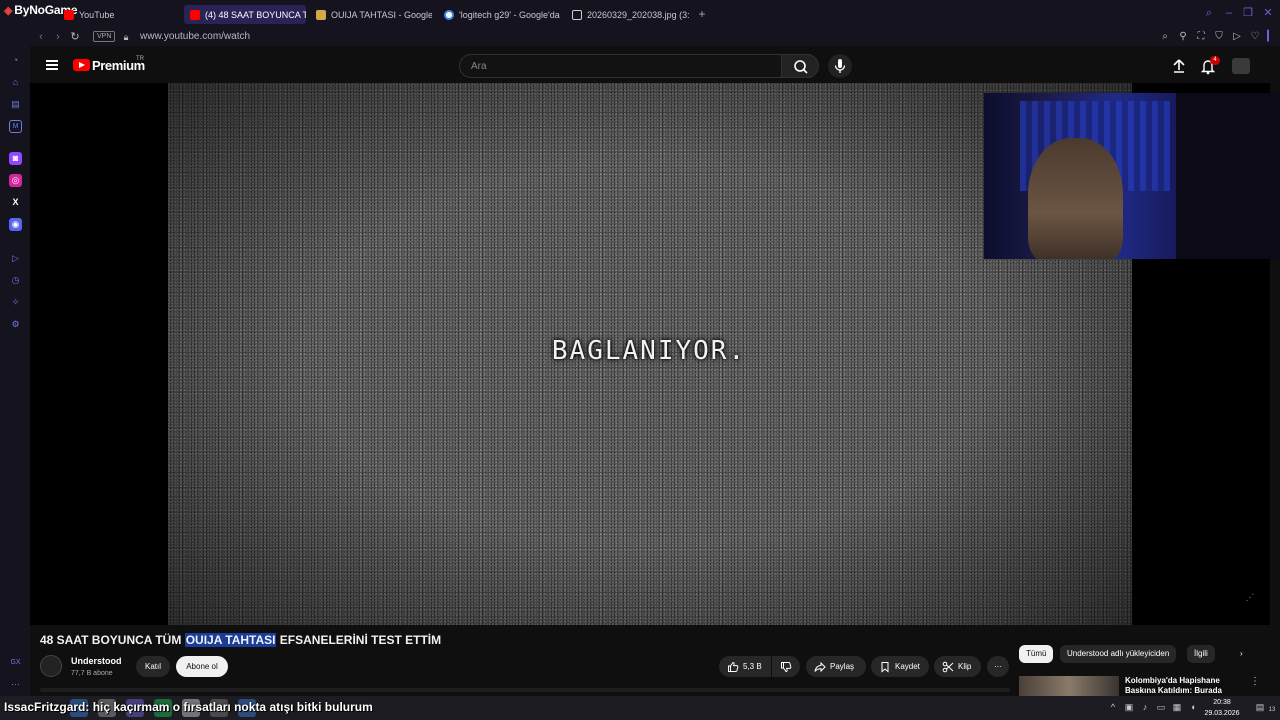 This screenshot has width=1280, height=720. What do you see at coordinates (1118, 654) in the screenshot?
I see `chip-from-uploader: Understood adlı yükleyiciden` at bounding box center [1118, 654].